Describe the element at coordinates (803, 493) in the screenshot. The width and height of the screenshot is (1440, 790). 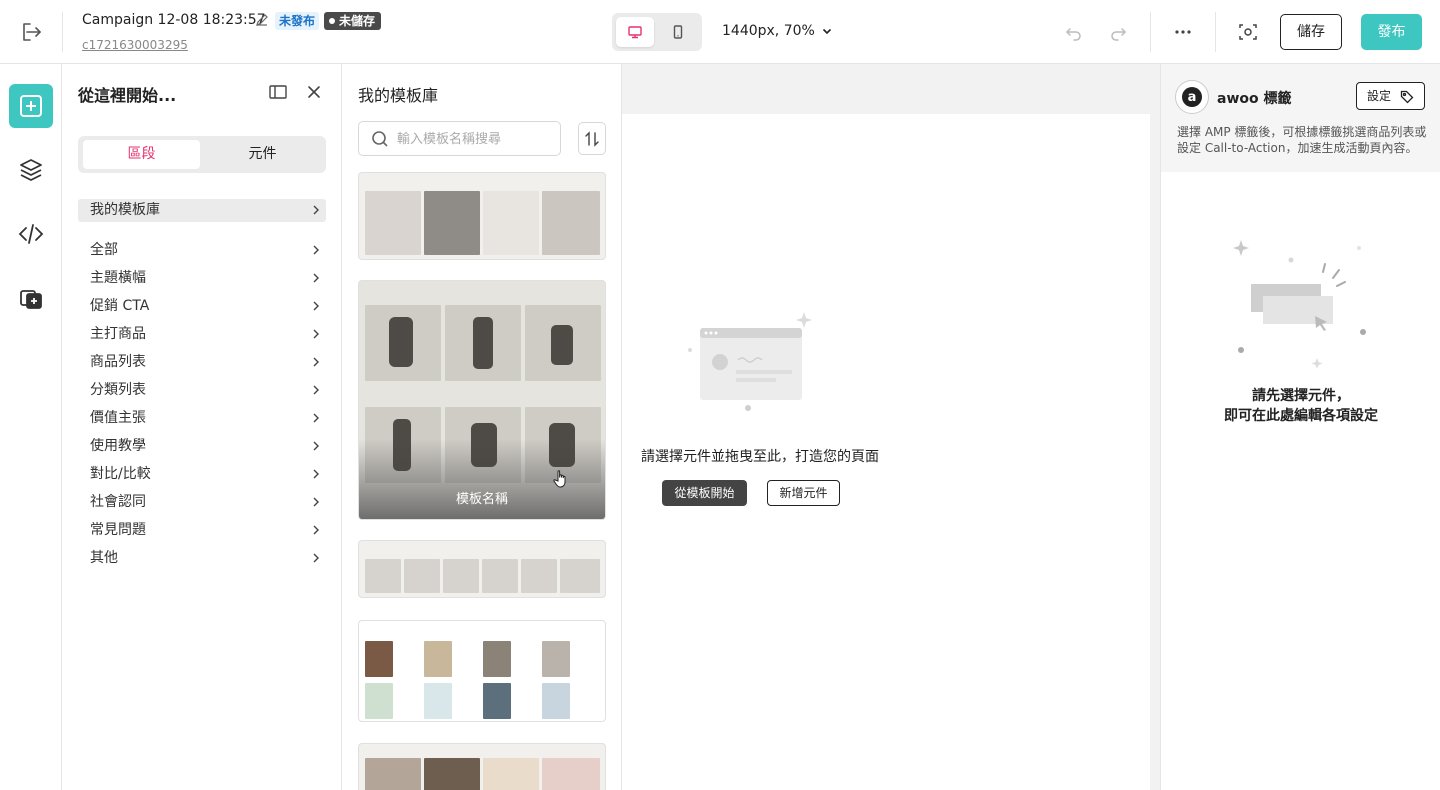
I see `add-element-button: 新增元件` at that location.